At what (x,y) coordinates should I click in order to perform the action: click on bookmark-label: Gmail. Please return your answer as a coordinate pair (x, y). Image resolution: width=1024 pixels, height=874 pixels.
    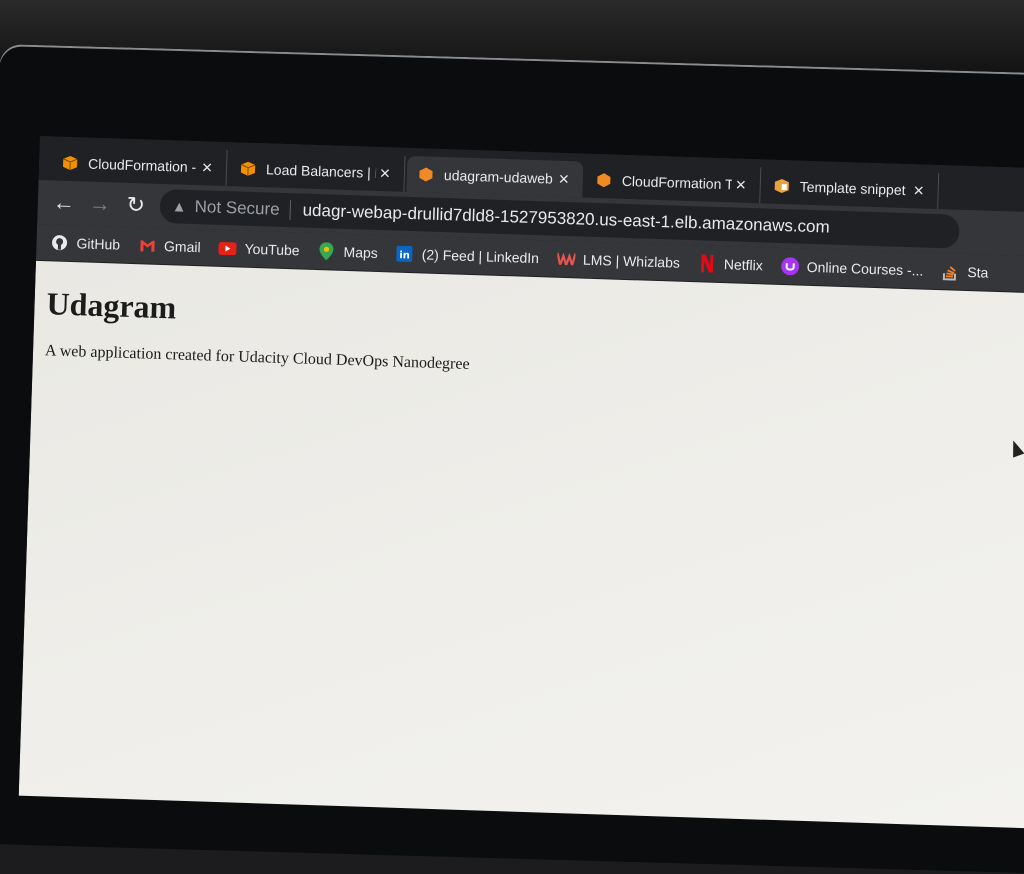
    Looking at the image, I should click on (182, 247).